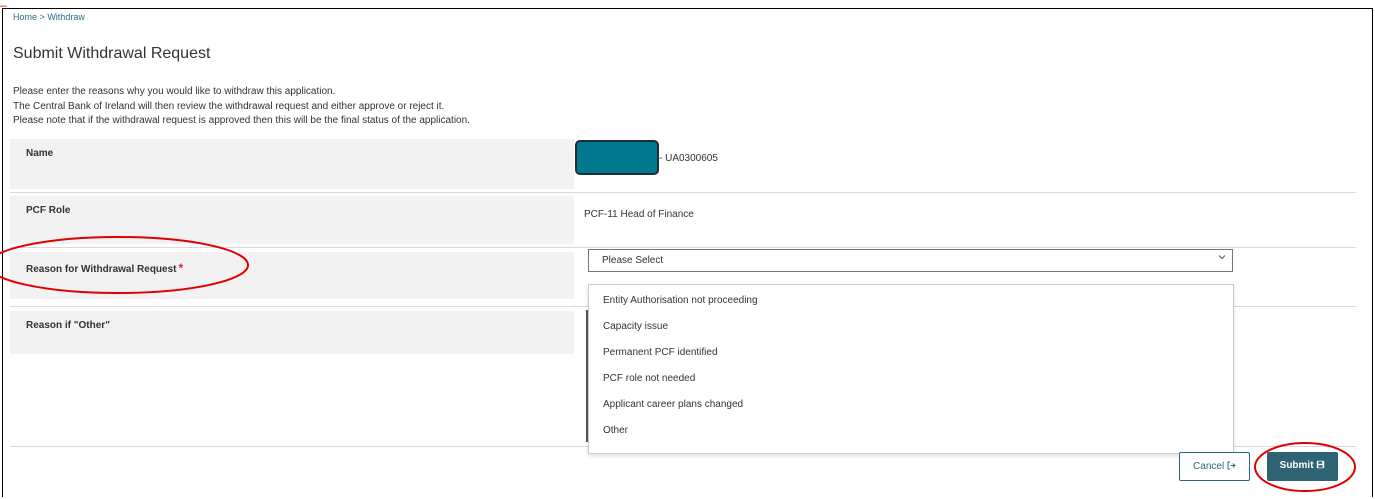 Image resolution: width=1375 pixels, height=499 pixels. Describe the element at coordinates (911, 350) in the screenshot. I see `dropdown-option: Permanent PCF identified` at that location.